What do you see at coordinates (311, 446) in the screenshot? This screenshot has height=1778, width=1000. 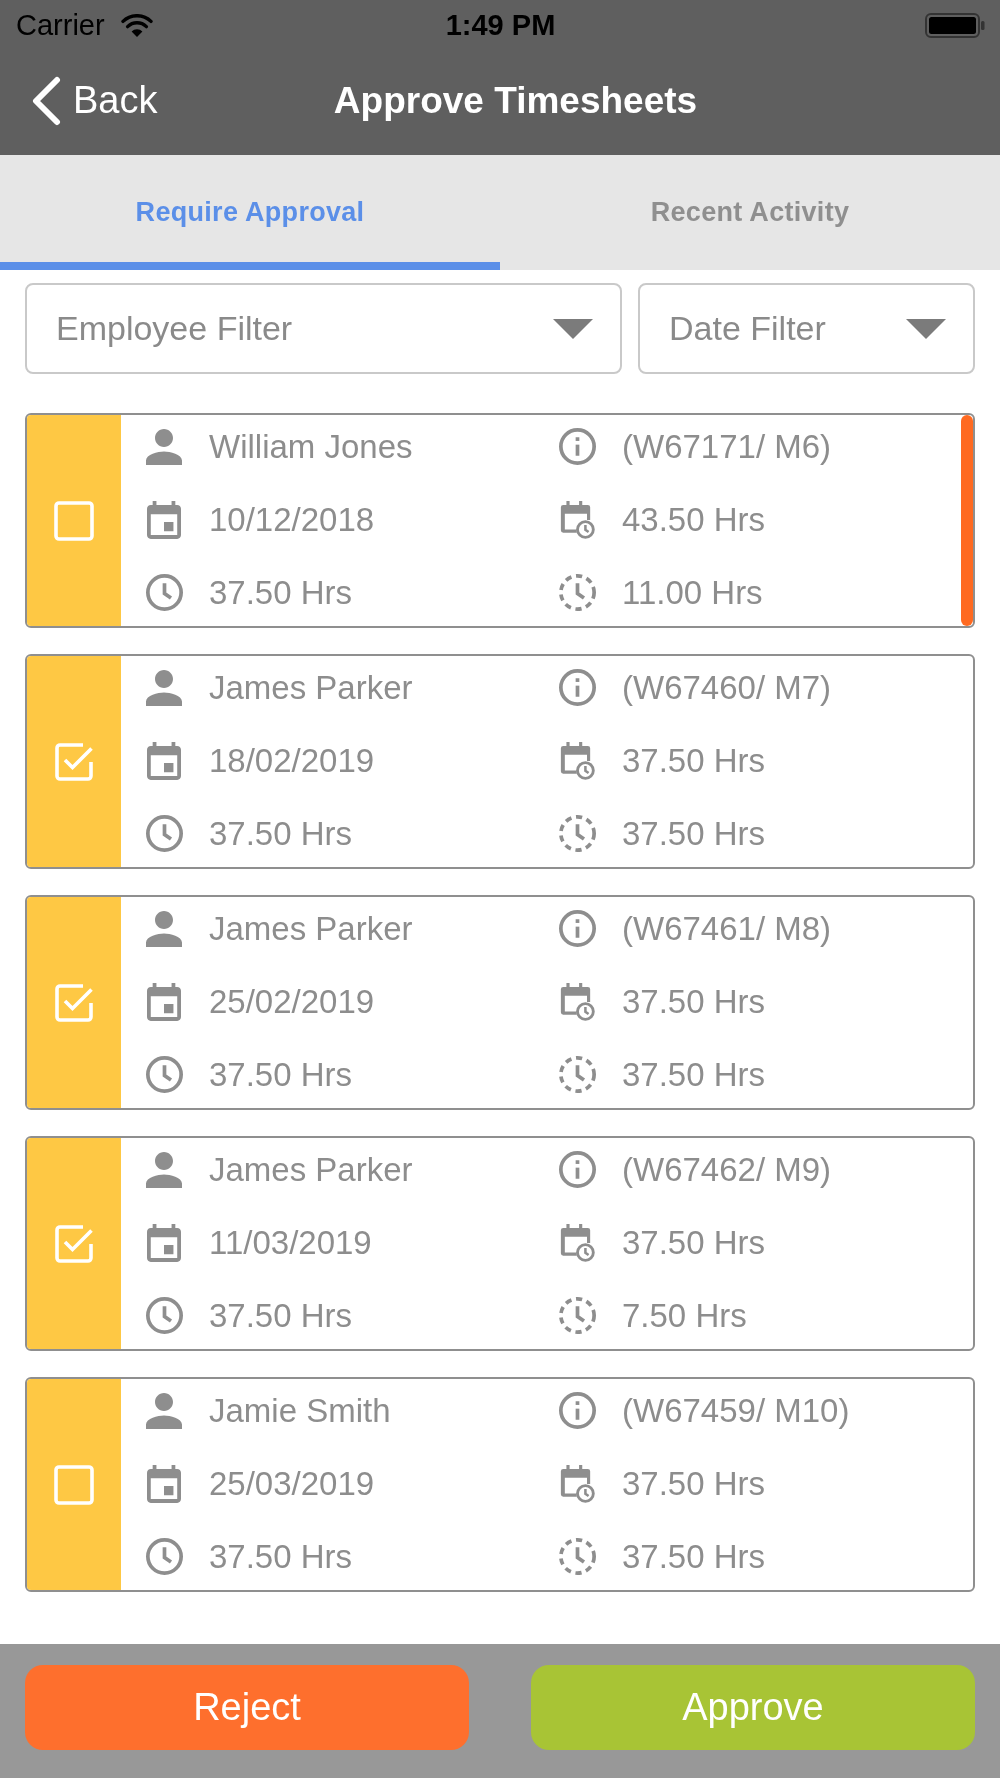 I see `employee-name: William Jones` at bounding box center [311, 446].